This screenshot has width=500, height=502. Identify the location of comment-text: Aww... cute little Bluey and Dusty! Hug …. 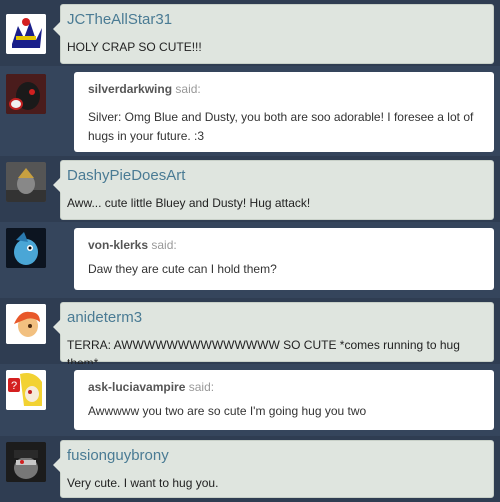
(189, 203).